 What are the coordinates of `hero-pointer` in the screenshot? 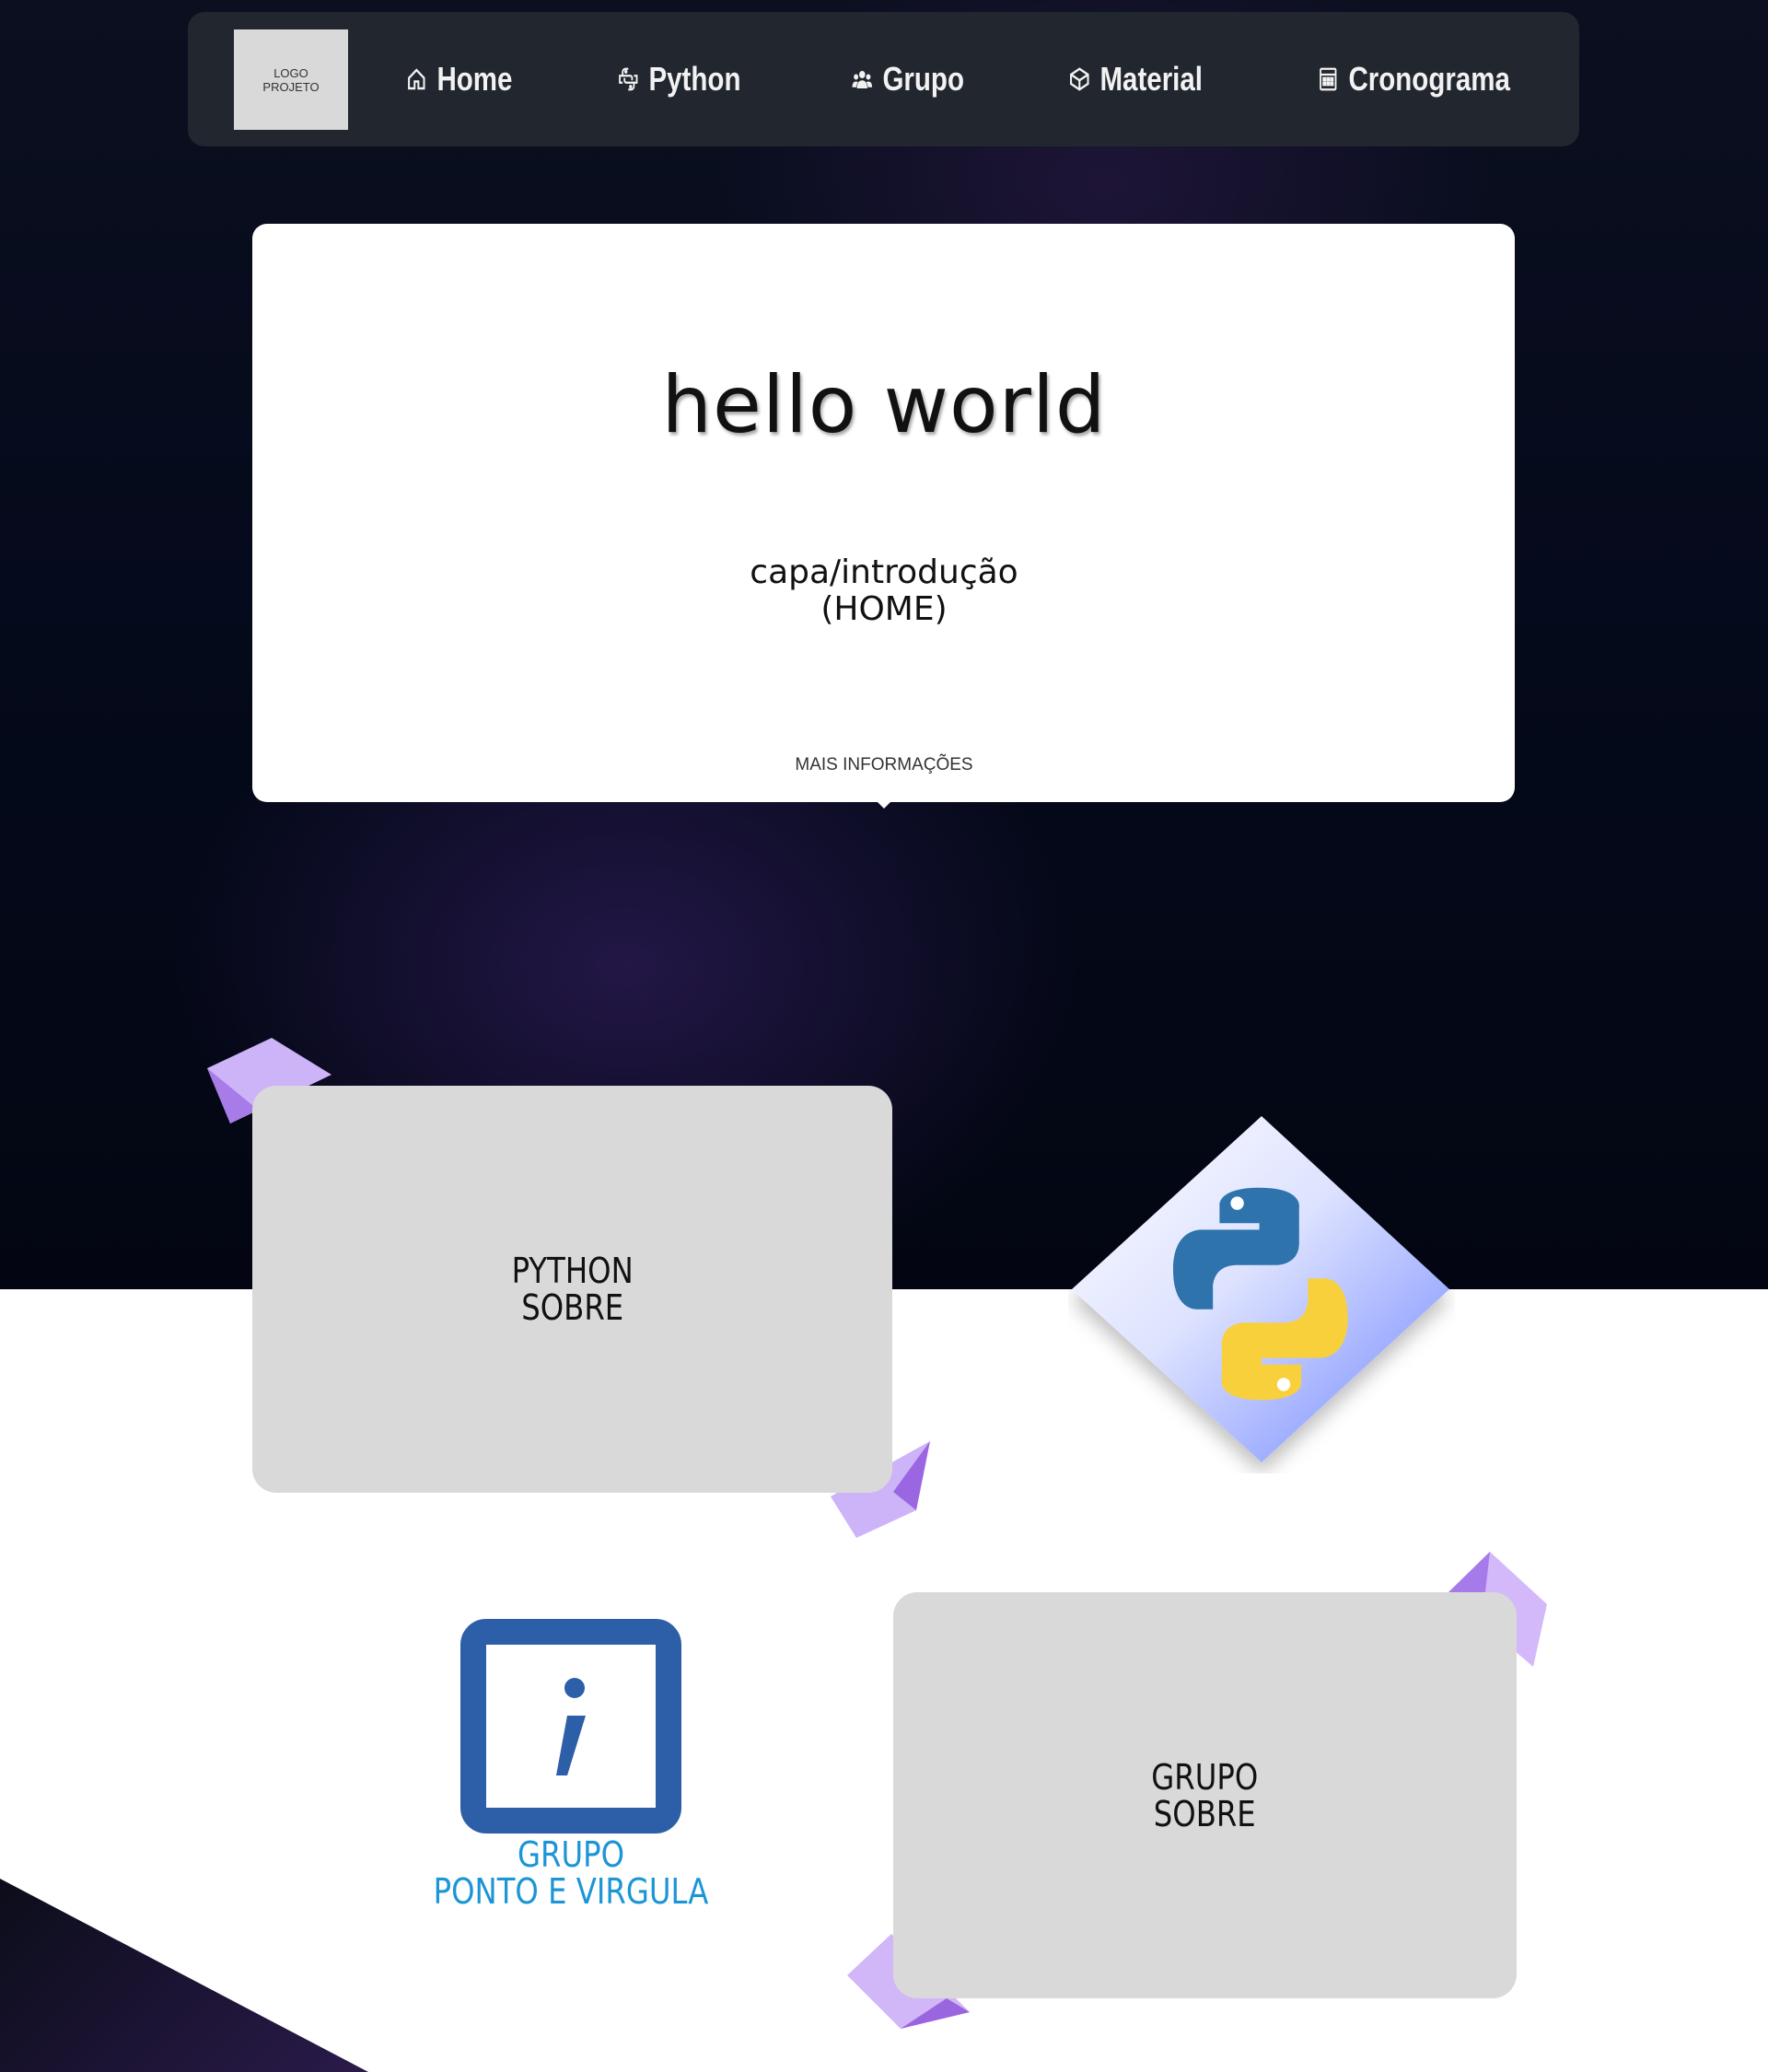 It's located at (884, 802).